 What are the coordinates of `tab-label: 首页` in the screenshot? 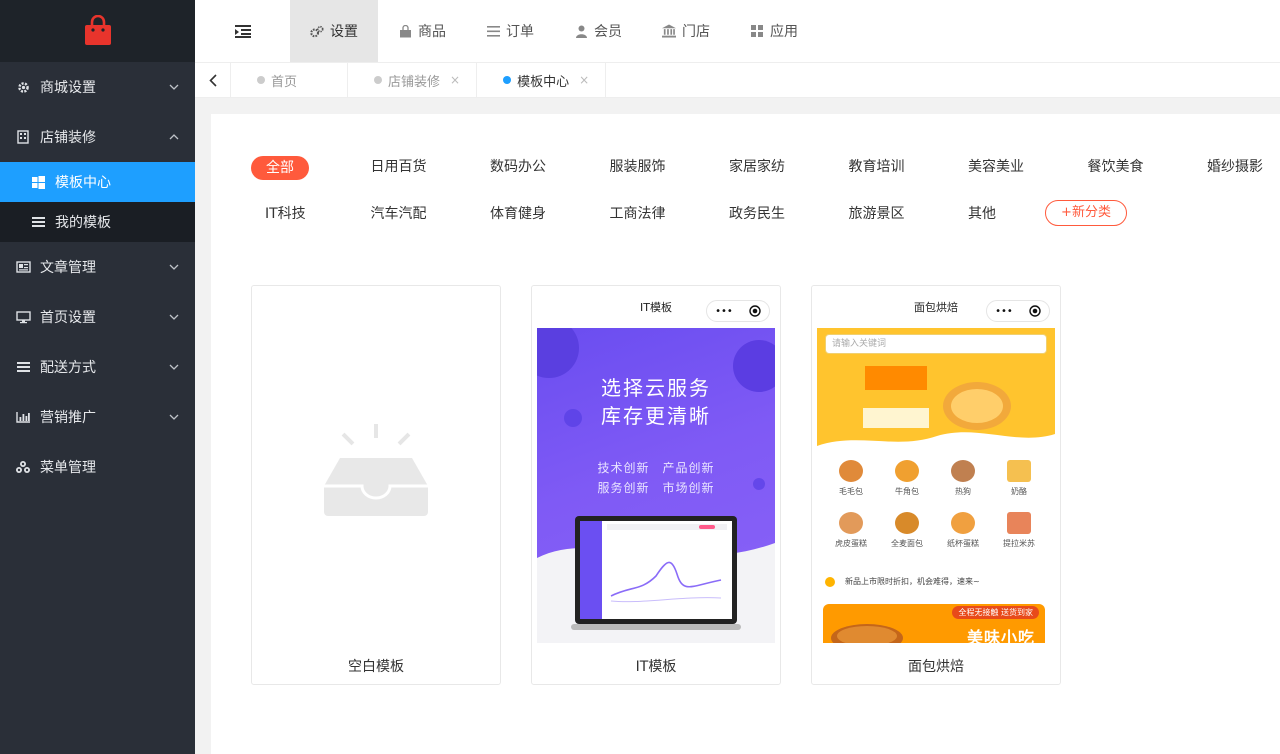 It's located at (284, 82).